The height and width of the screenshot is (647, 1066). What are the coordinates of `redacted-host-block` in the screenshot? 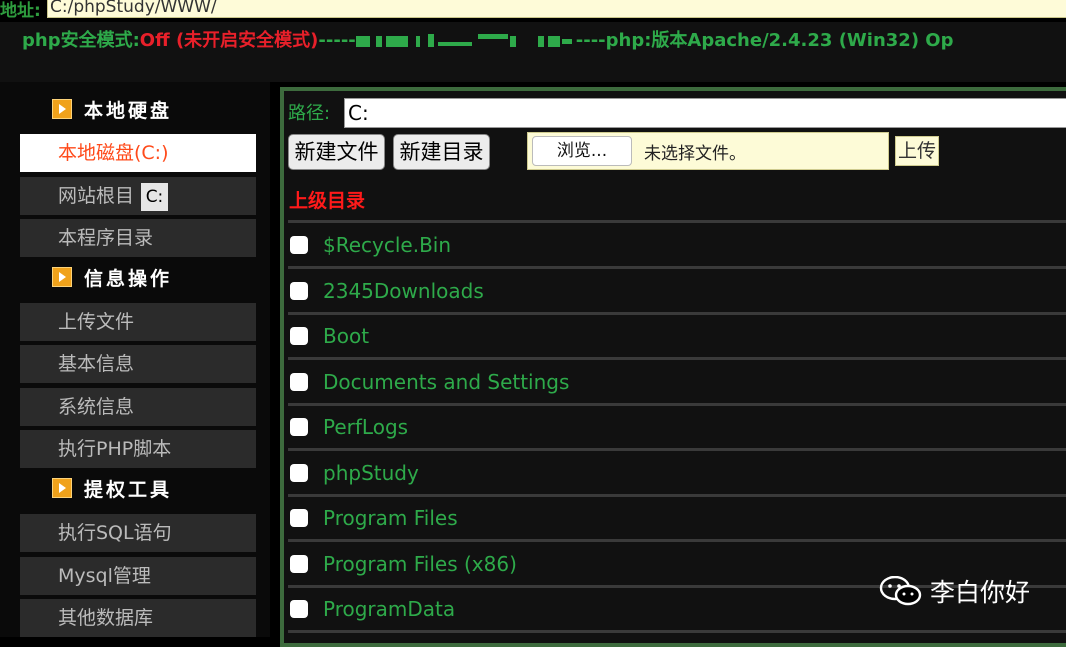 It's located at (443, 41).